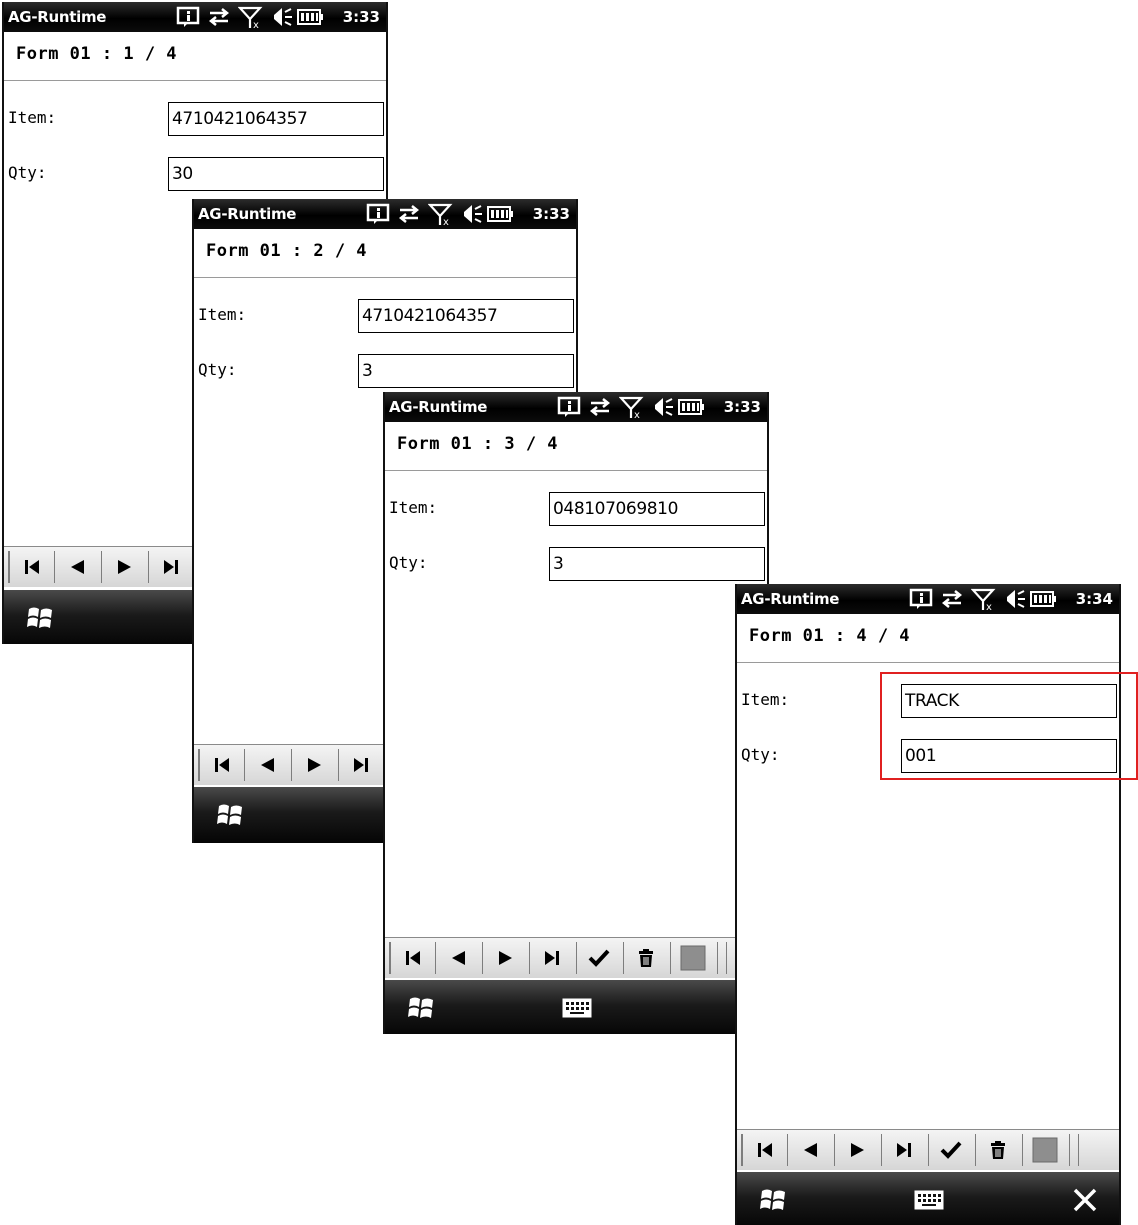 This screenshot has width=1138, height=1225. What do you see at coordinates (276, 174) in the screenshot?
I see `qty-input: 30` at bounding box center [276, 174].